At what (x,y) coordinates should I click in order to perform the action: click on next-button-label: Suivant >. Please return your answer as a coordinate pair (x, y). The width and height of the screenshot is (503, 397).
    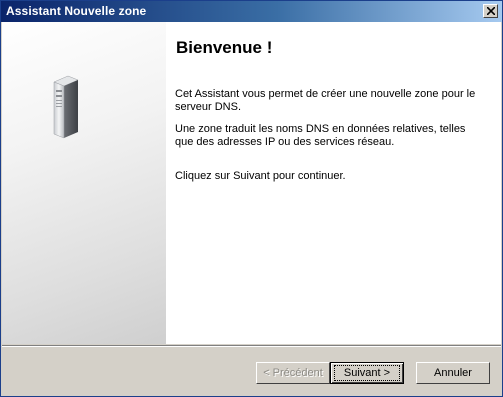
    Looking at the image, I should click on (367, 373).